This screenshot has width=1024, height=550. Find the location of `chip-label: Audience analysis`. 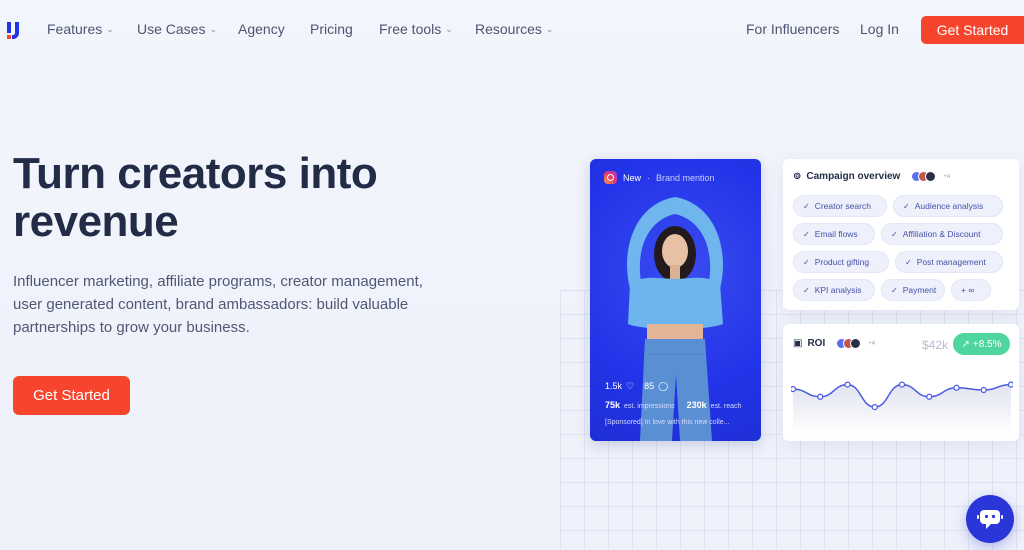

chip-label: Audience analysis is located at coordinates (949, 206).